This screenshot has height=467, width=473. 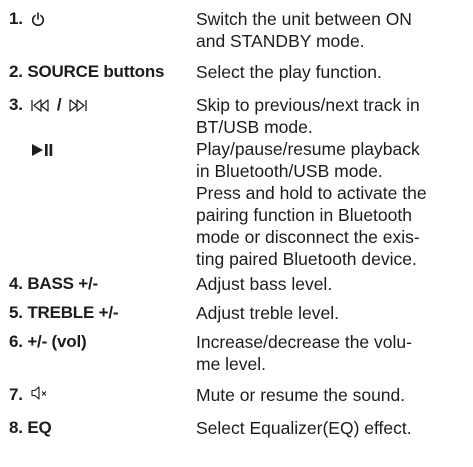 What do you see at coordinates (16, 283) in the screenshot?
I see `item-number: 4.` at bounding box center [16, 283].